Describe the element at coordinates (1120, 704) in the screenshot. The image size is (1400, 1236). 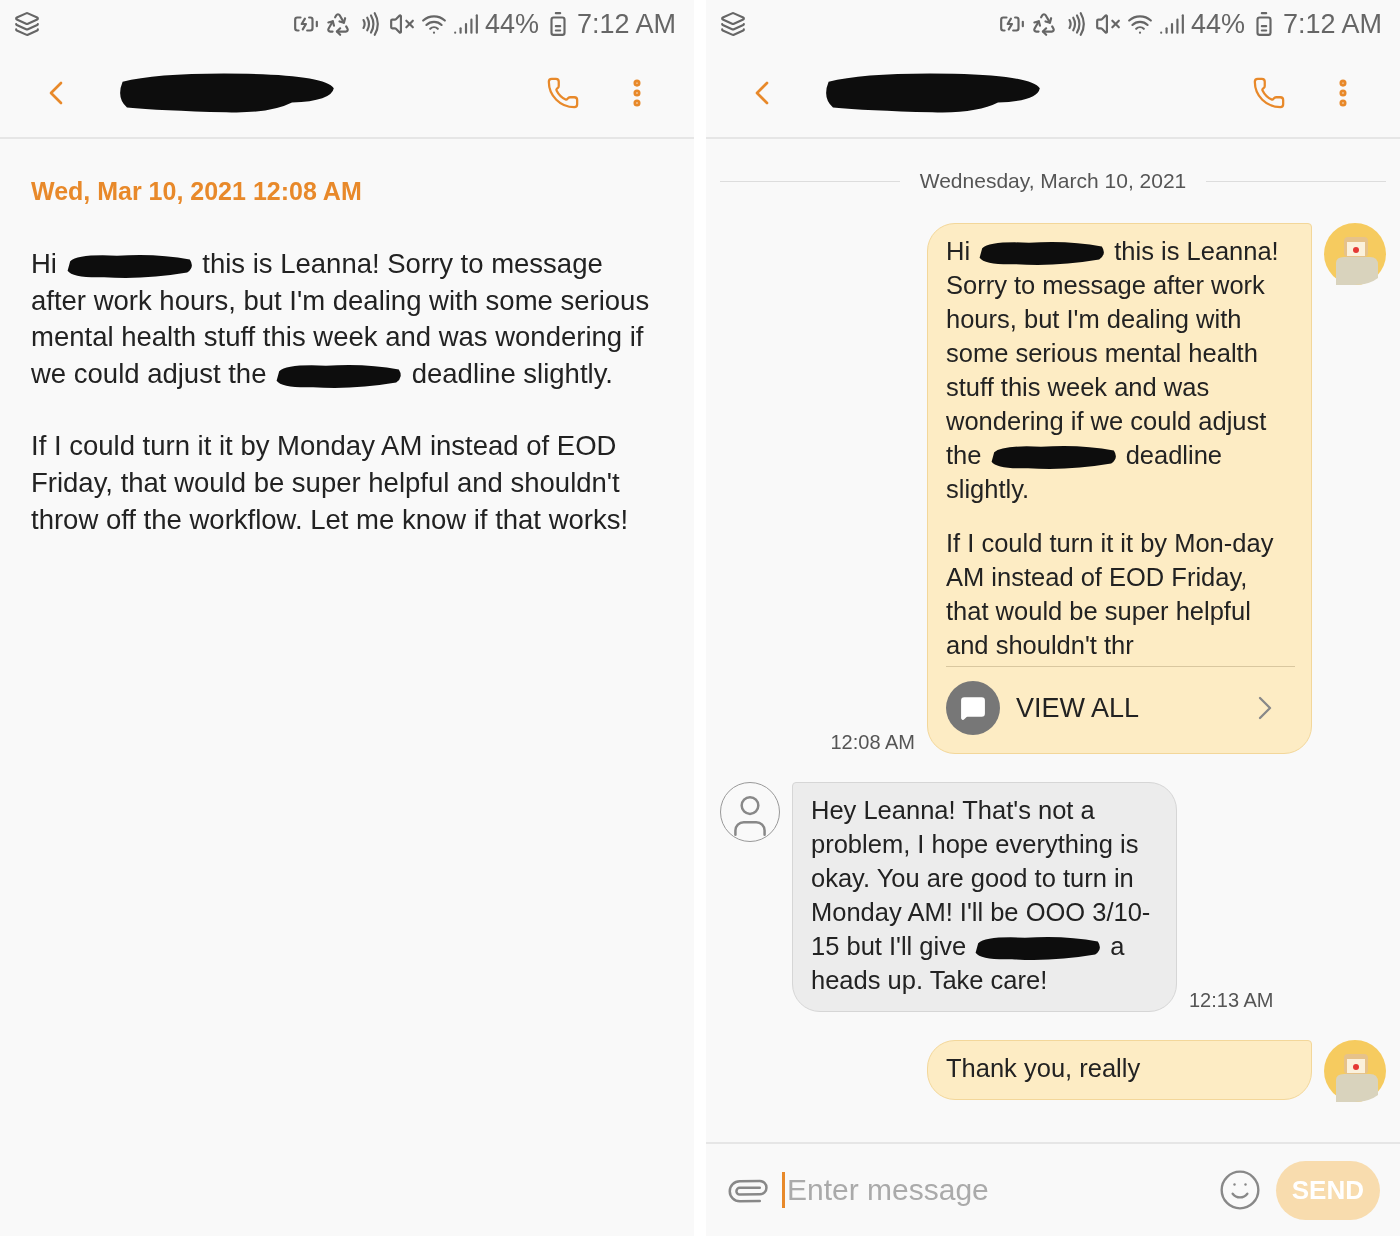
I see `view-all-button: VIEW ALL` at that location.